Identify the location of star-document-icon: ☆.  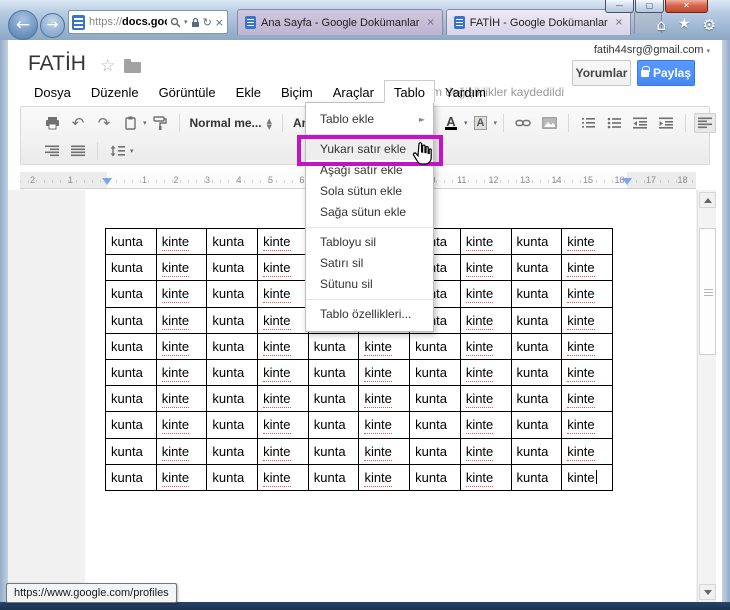
(107, 66).